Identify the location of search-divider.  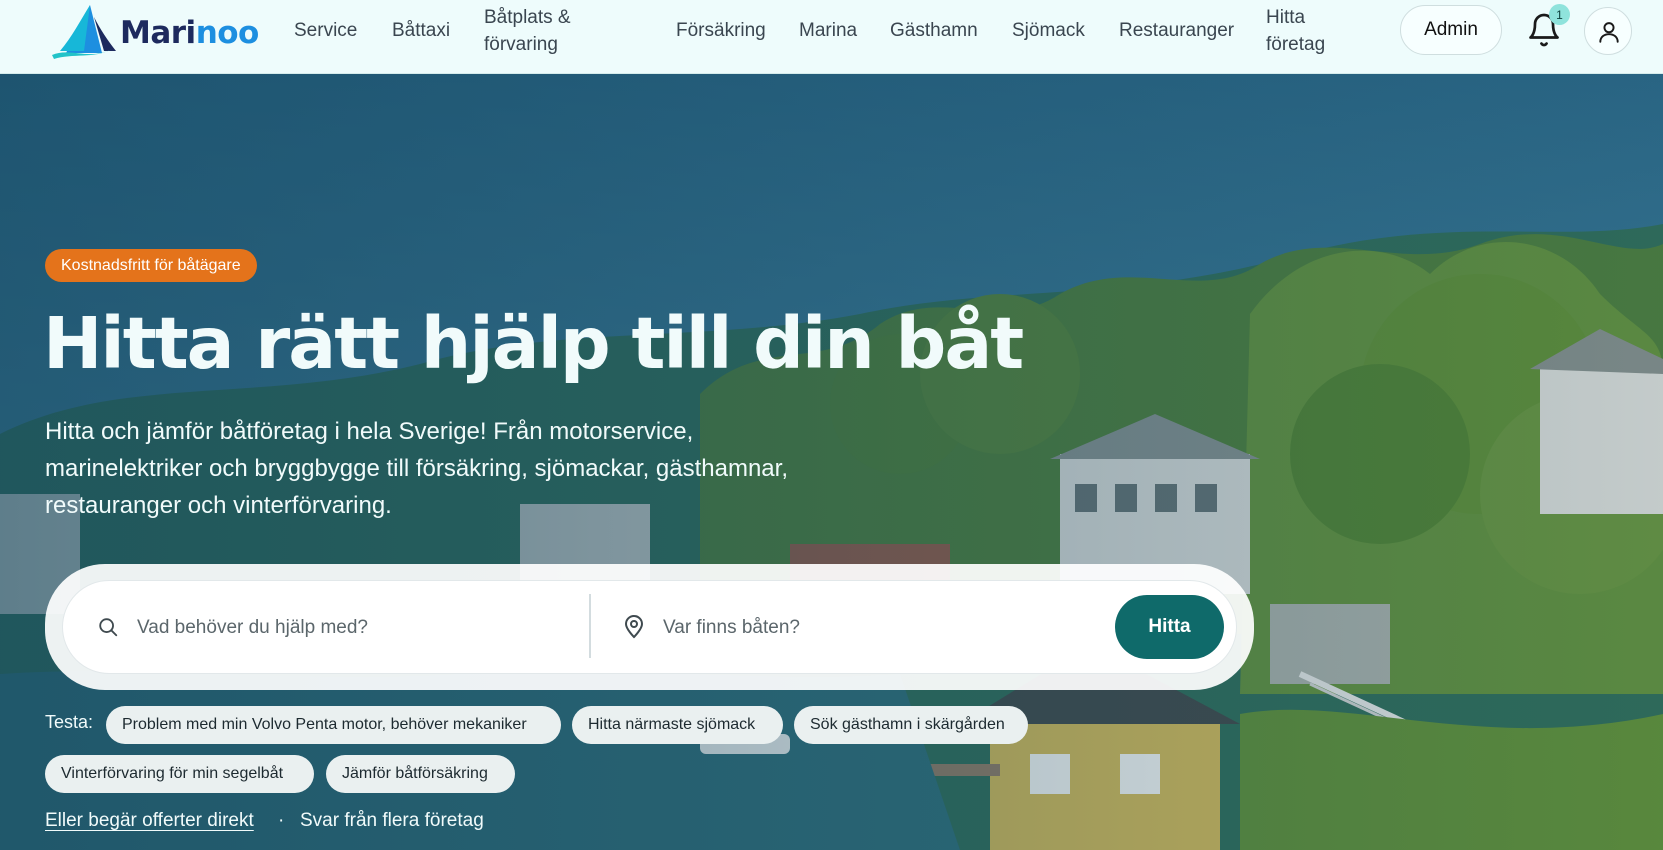
(590, 626).